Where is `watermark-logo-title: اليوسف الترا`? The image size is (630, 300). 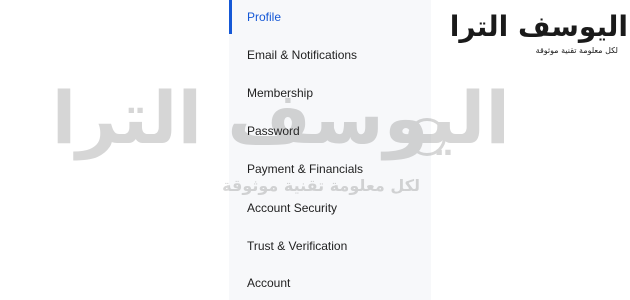
watermark-logo-title: اليوسف الترا is located at coordinates (538, 26).